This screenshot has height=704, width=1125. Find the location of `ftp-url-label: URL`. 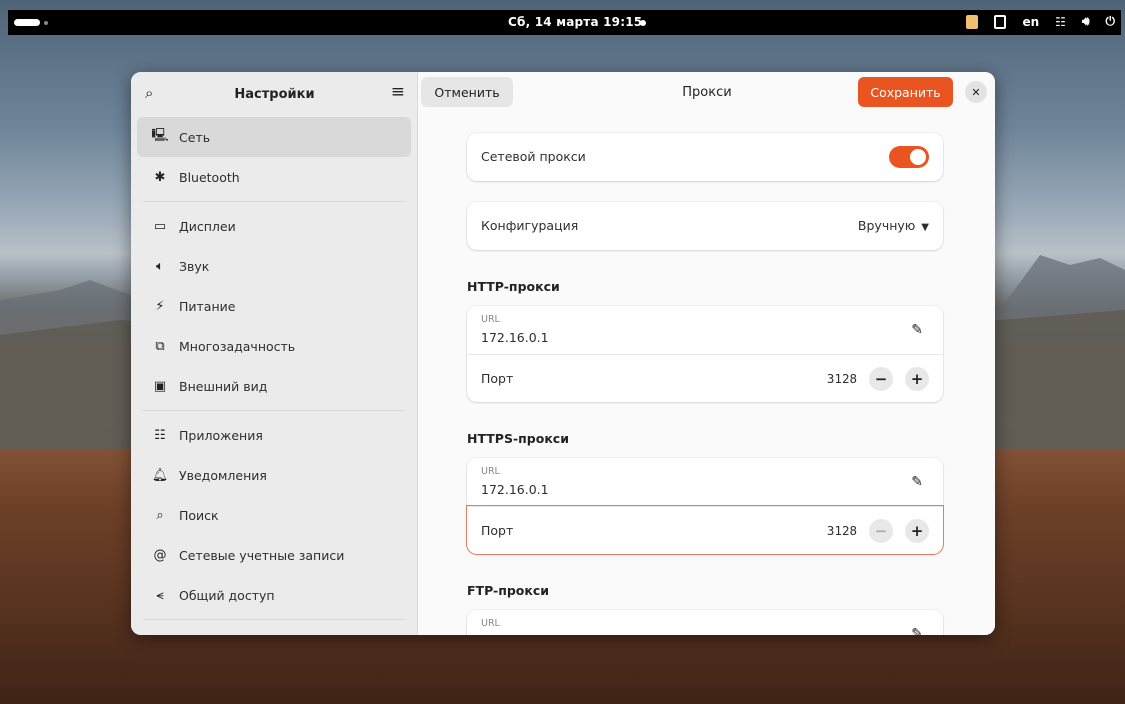

ftp-url-label: URL is located at coordinates (490, 623).